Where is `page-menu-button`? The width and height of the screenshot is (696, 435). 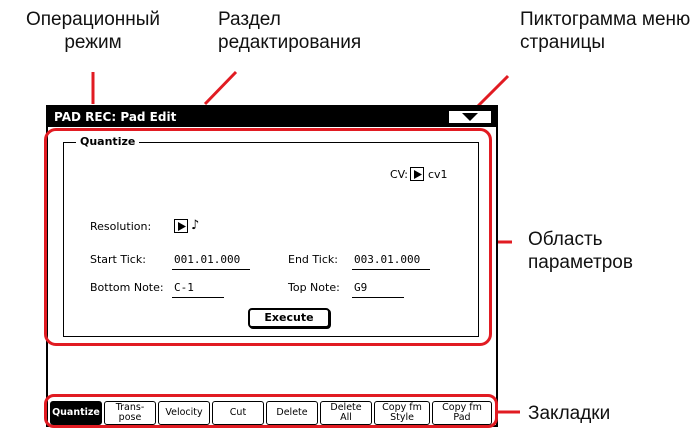 page-menu-button is located at coordinates (470, 117).